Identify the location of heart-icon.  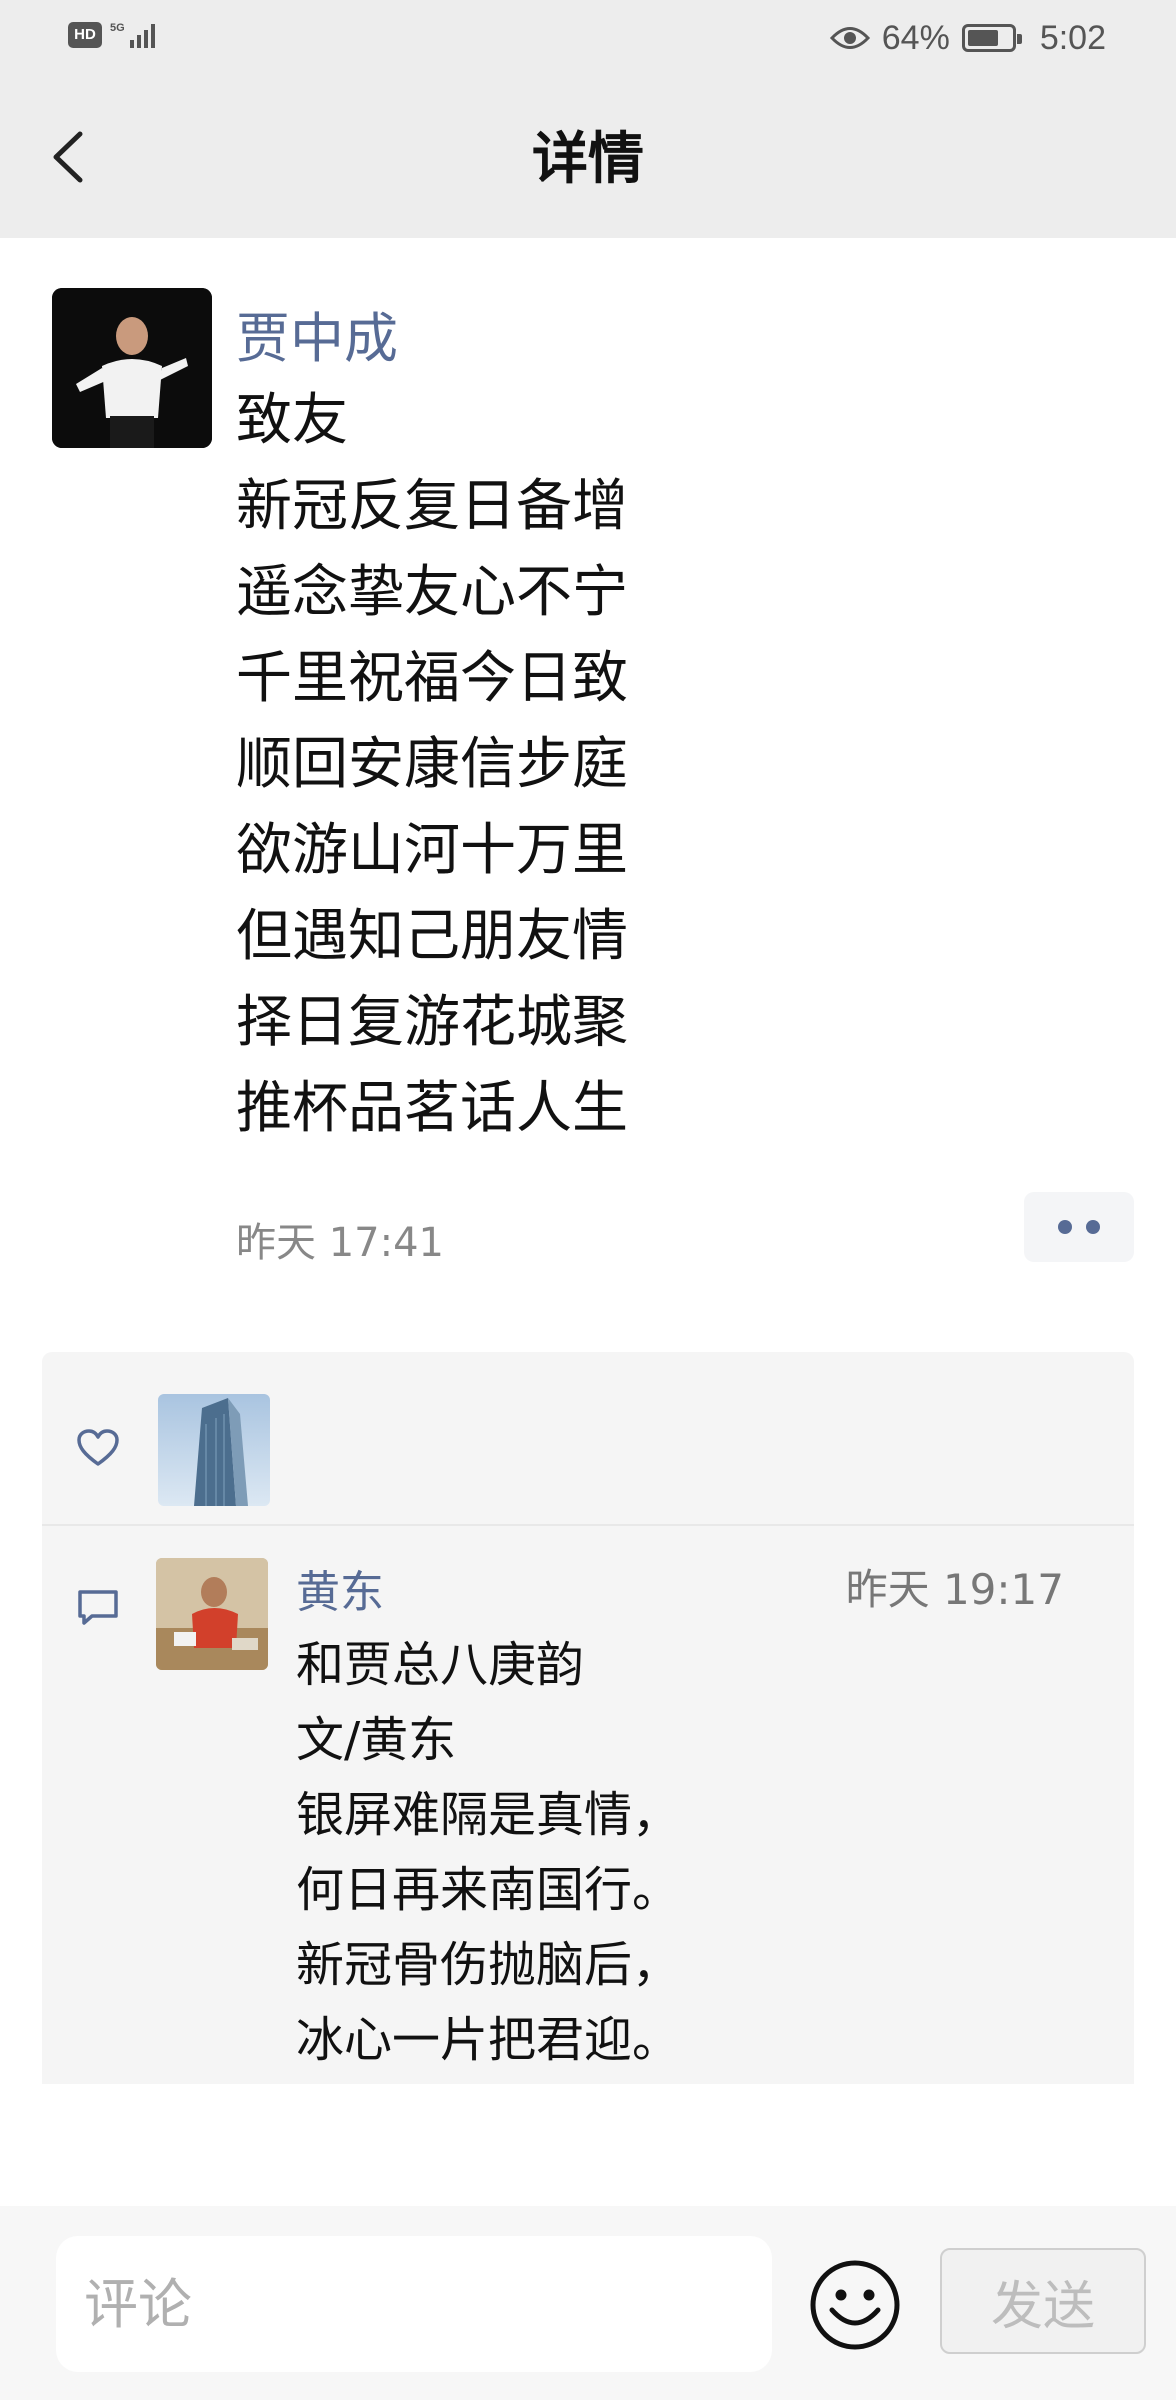
(98, 1447).